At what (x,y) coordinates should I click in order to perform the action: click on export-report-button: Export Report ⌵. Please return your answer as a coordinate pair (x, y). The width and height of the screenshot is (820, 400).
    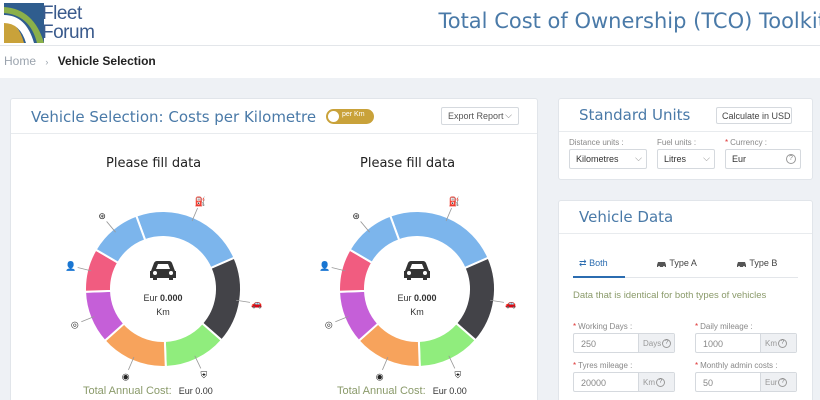
    Looking at the image, I should click on (480, 116).